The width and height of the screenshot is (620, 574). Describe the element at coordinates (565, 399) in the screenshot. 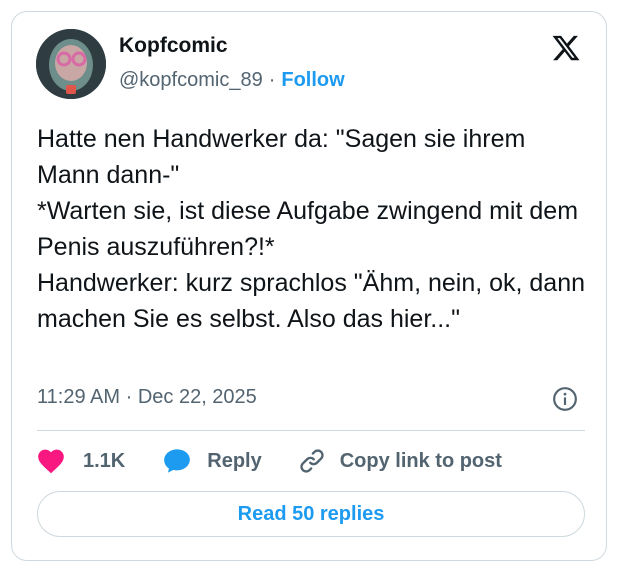

I see `info-icon` at that location.